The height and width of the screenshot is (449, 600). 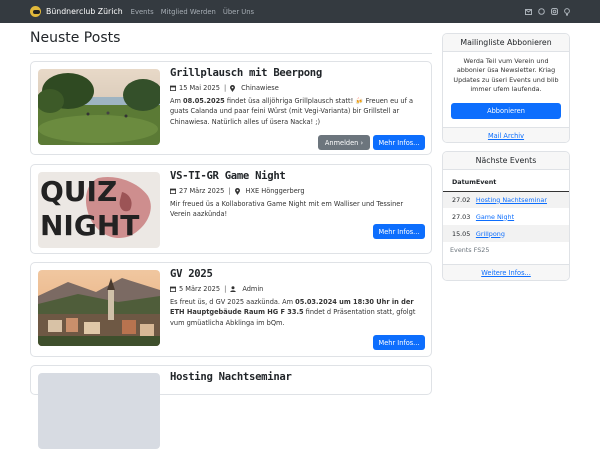 What do you see at coordinates (506, 233) in the screenshot?
I see `table-row: 15.05 Grillpong` at bounding box center [506, 233].